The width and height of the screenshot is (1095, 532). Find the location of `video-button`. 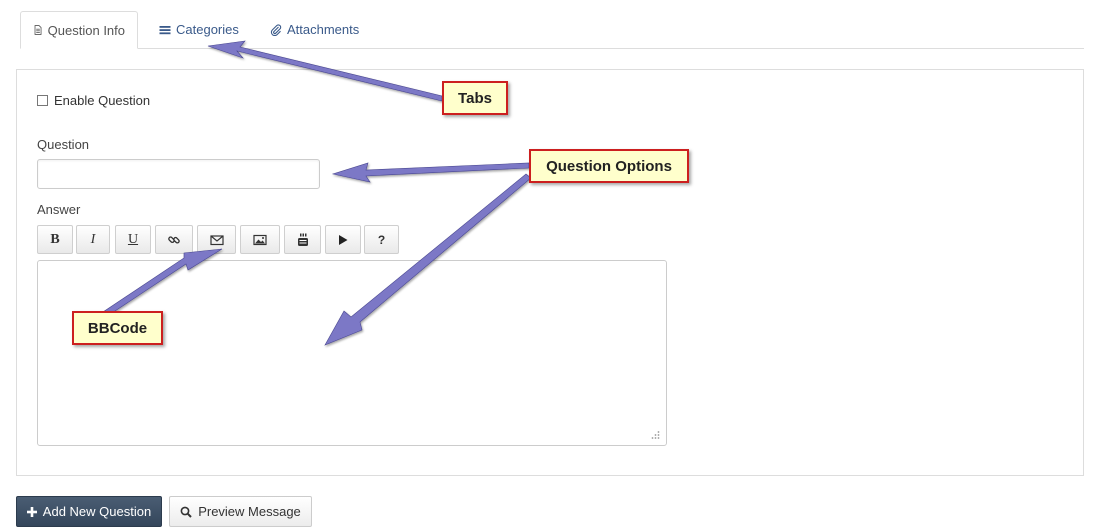

video-button is located at coordinates (343, 239).